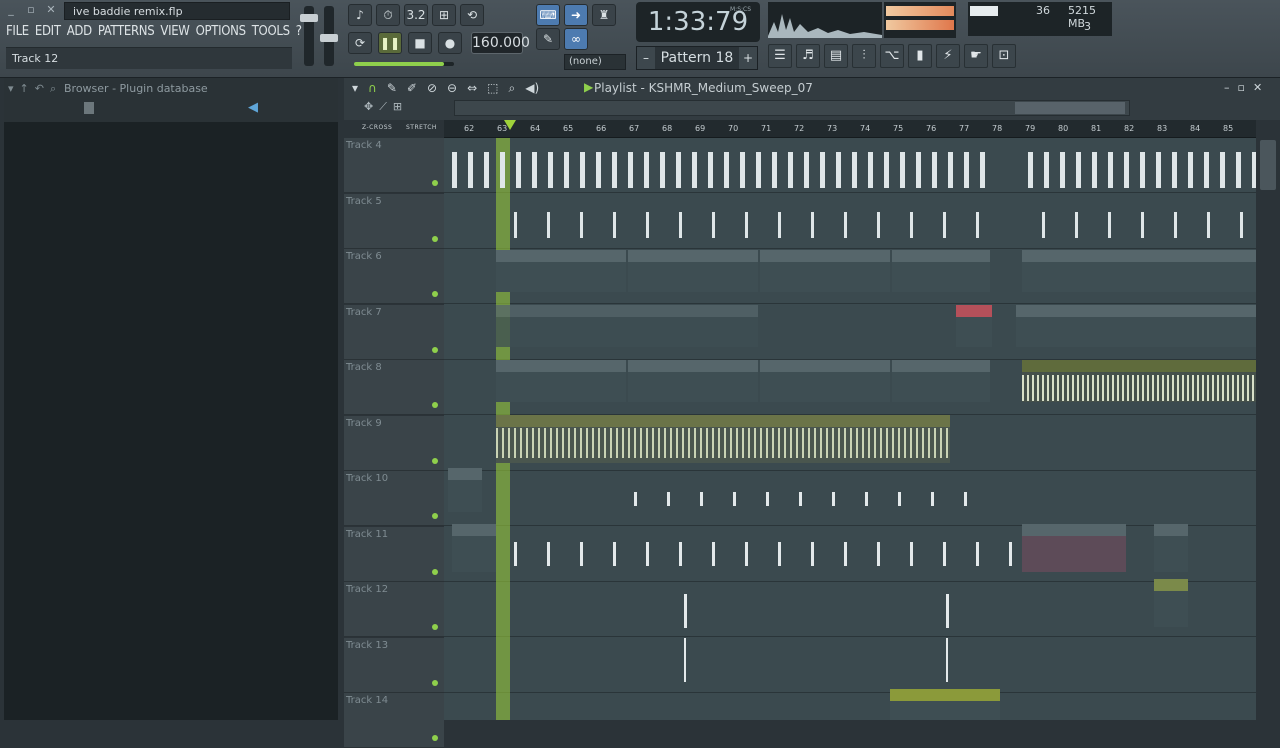  What do you see at coordinates (360, 15) in the screenshot?
I see `metronome-icon: ♪` at bounding box center [360, 15].